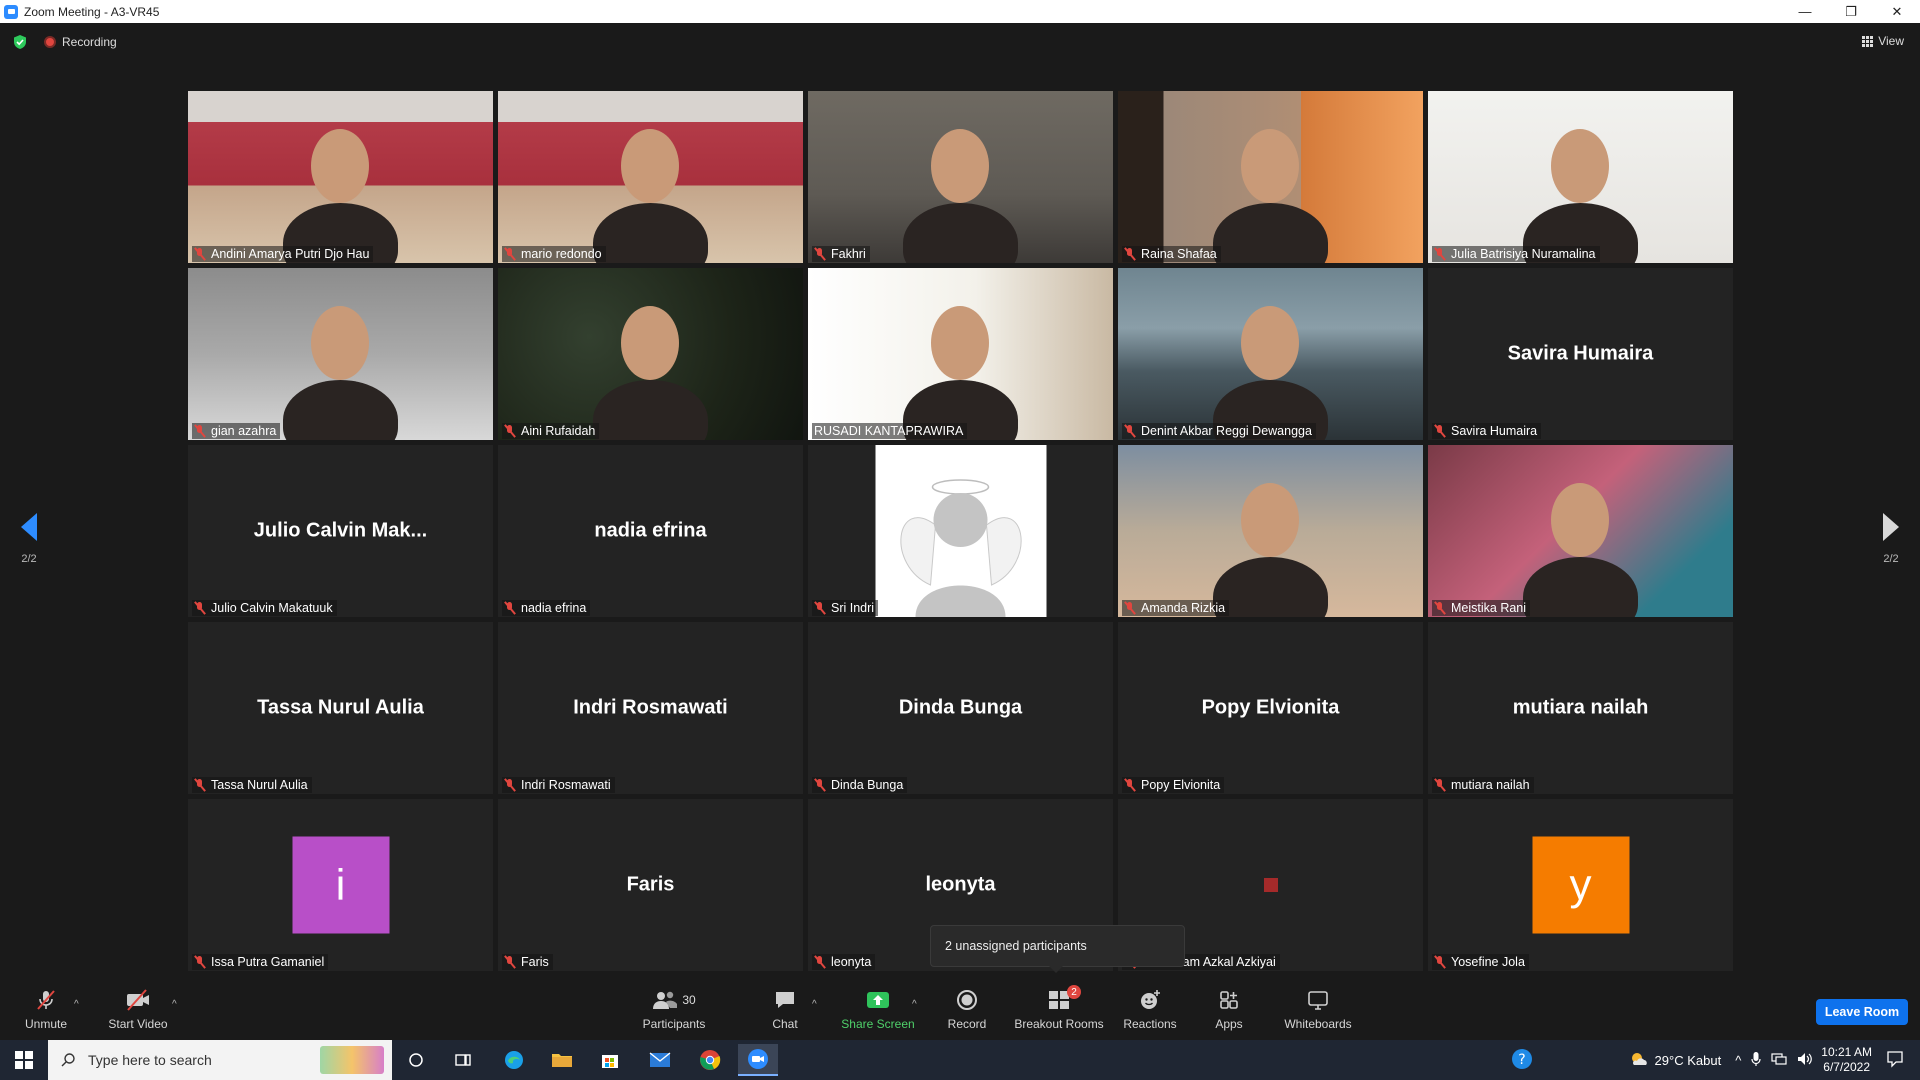 The width and height of the screenshot is (1920, 1080). What do you see at coordinates (1516, 254) in the screenshot?
I see `participant-name-label: Julia Batrisiya Nuramalina` at bounding box center [1516, 254].